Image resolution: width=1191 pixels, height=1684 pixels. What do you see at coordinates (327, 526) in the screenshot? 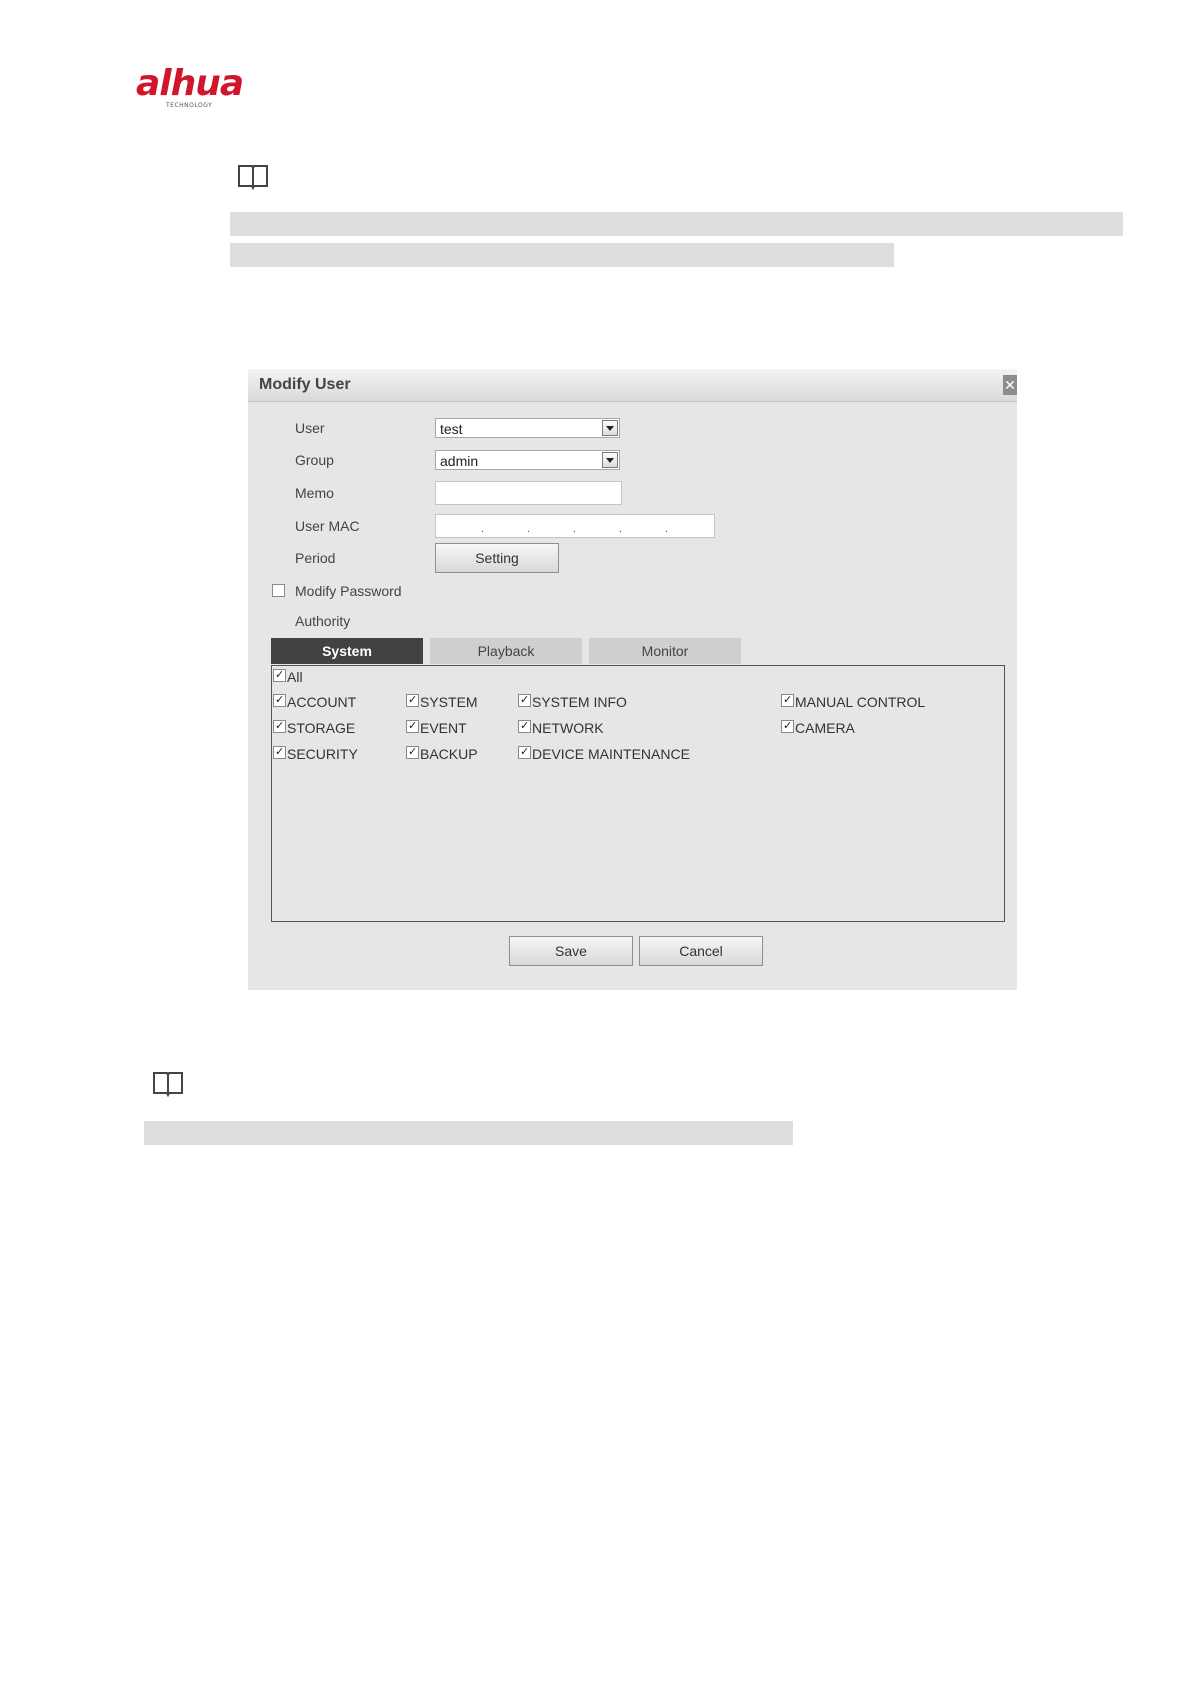
I see `user-mac-label: User MAC` at bounding box center [327, 526].